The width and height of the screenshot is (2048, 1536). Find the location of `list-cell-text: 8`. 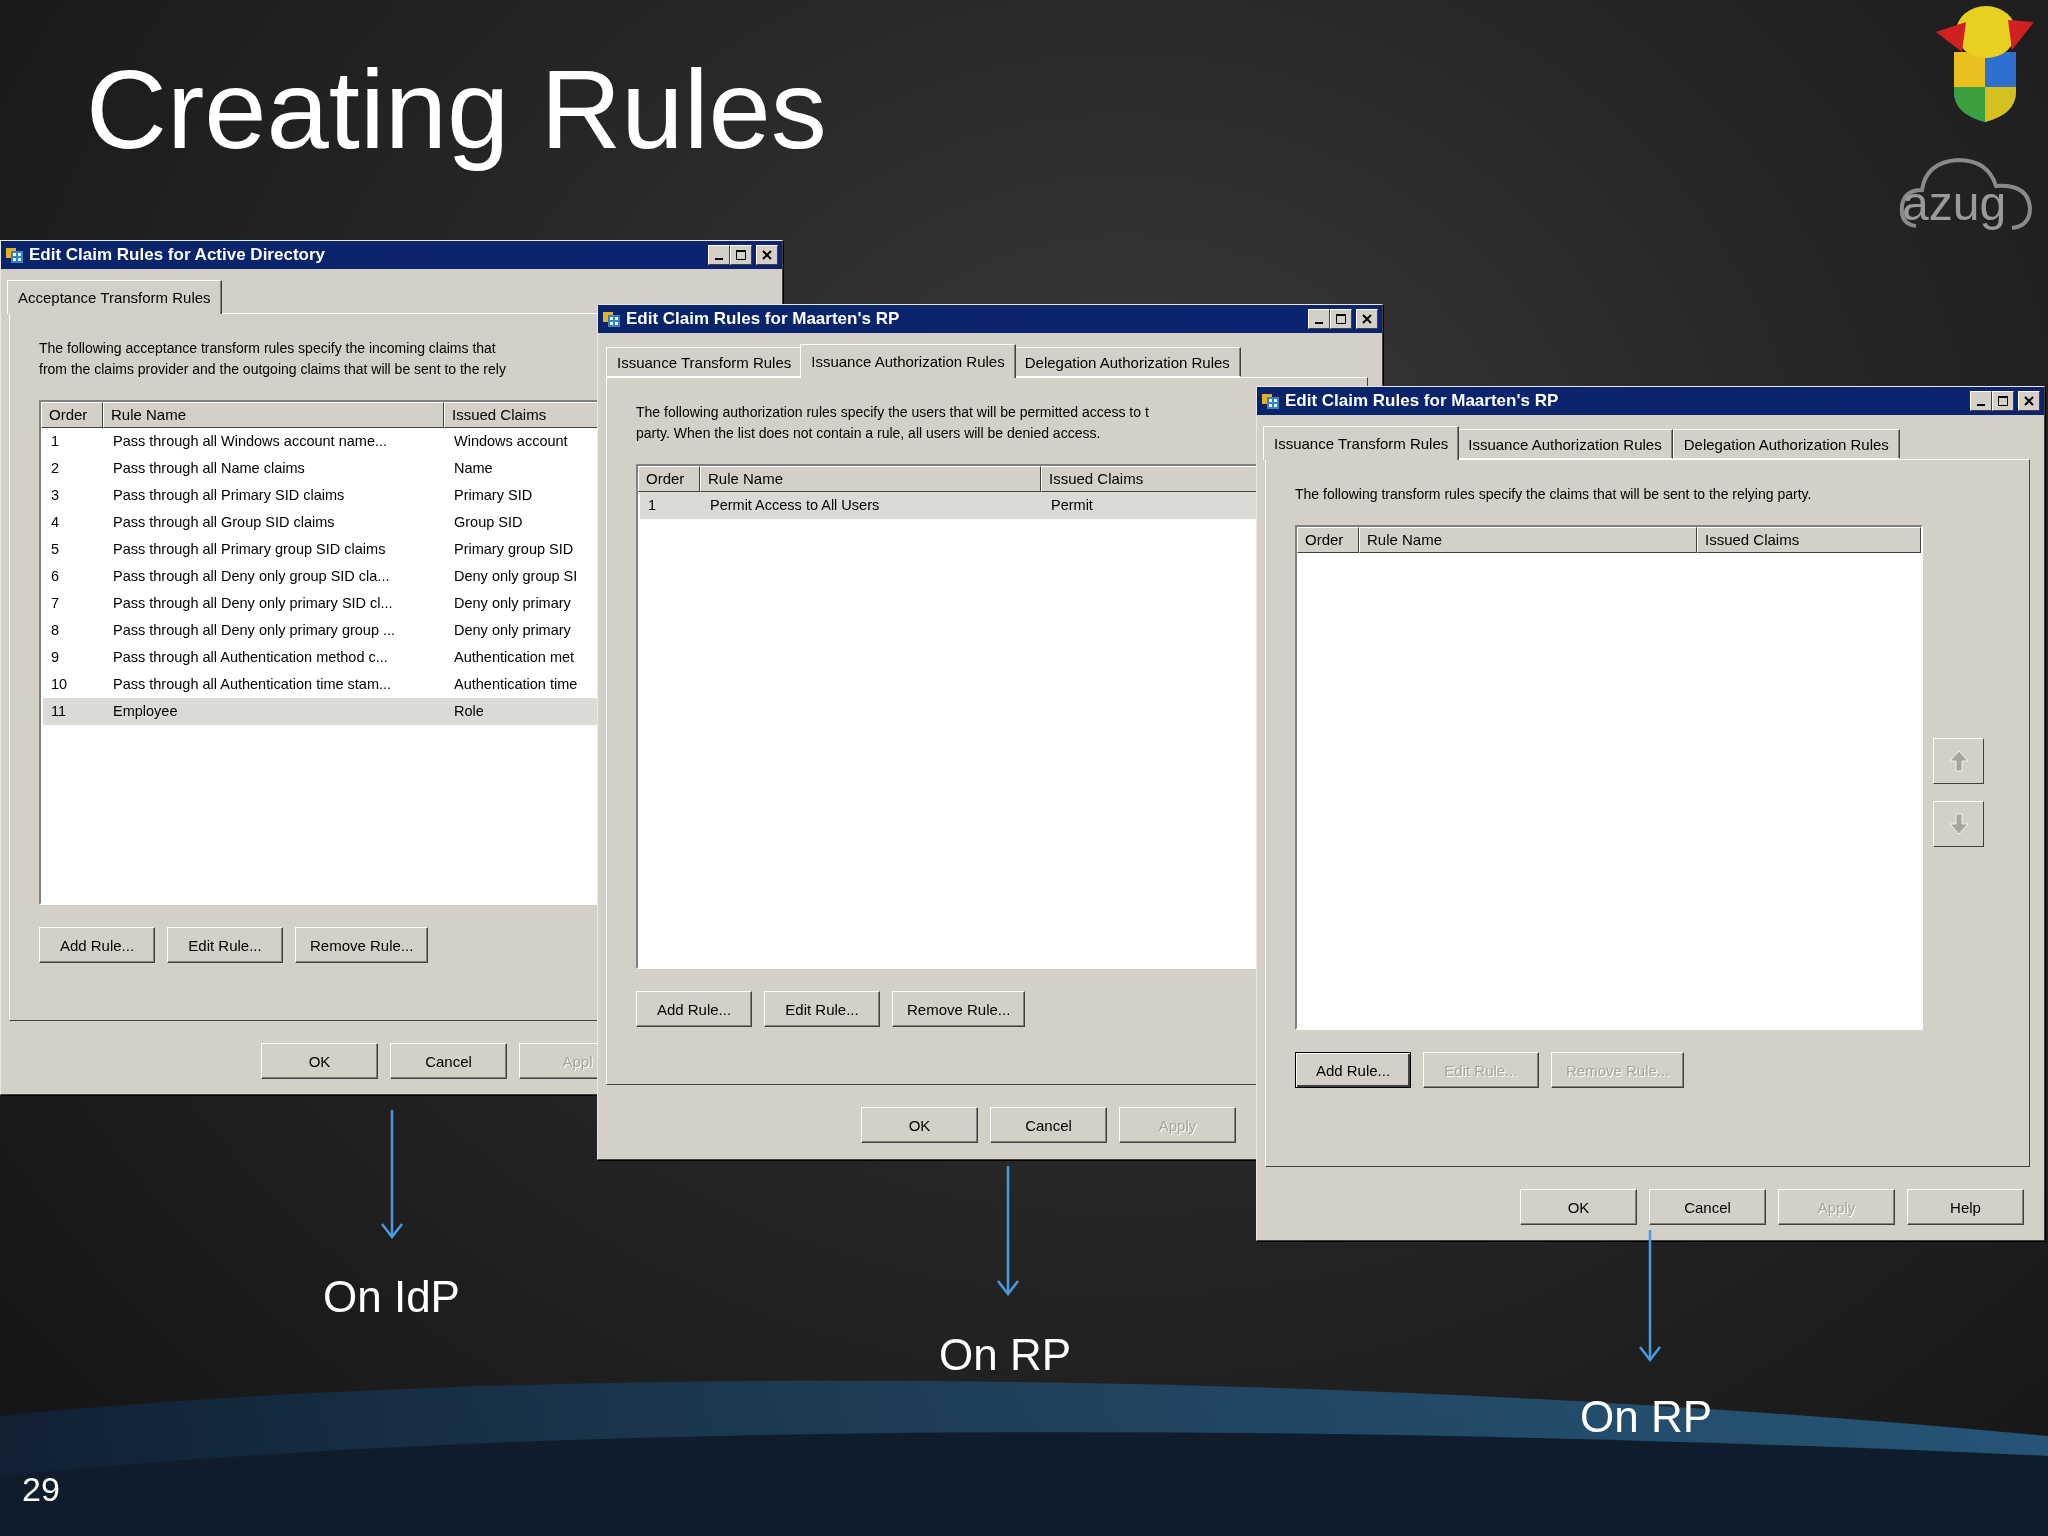

list-cell-text: 8 is located at coordinates (55, 630).